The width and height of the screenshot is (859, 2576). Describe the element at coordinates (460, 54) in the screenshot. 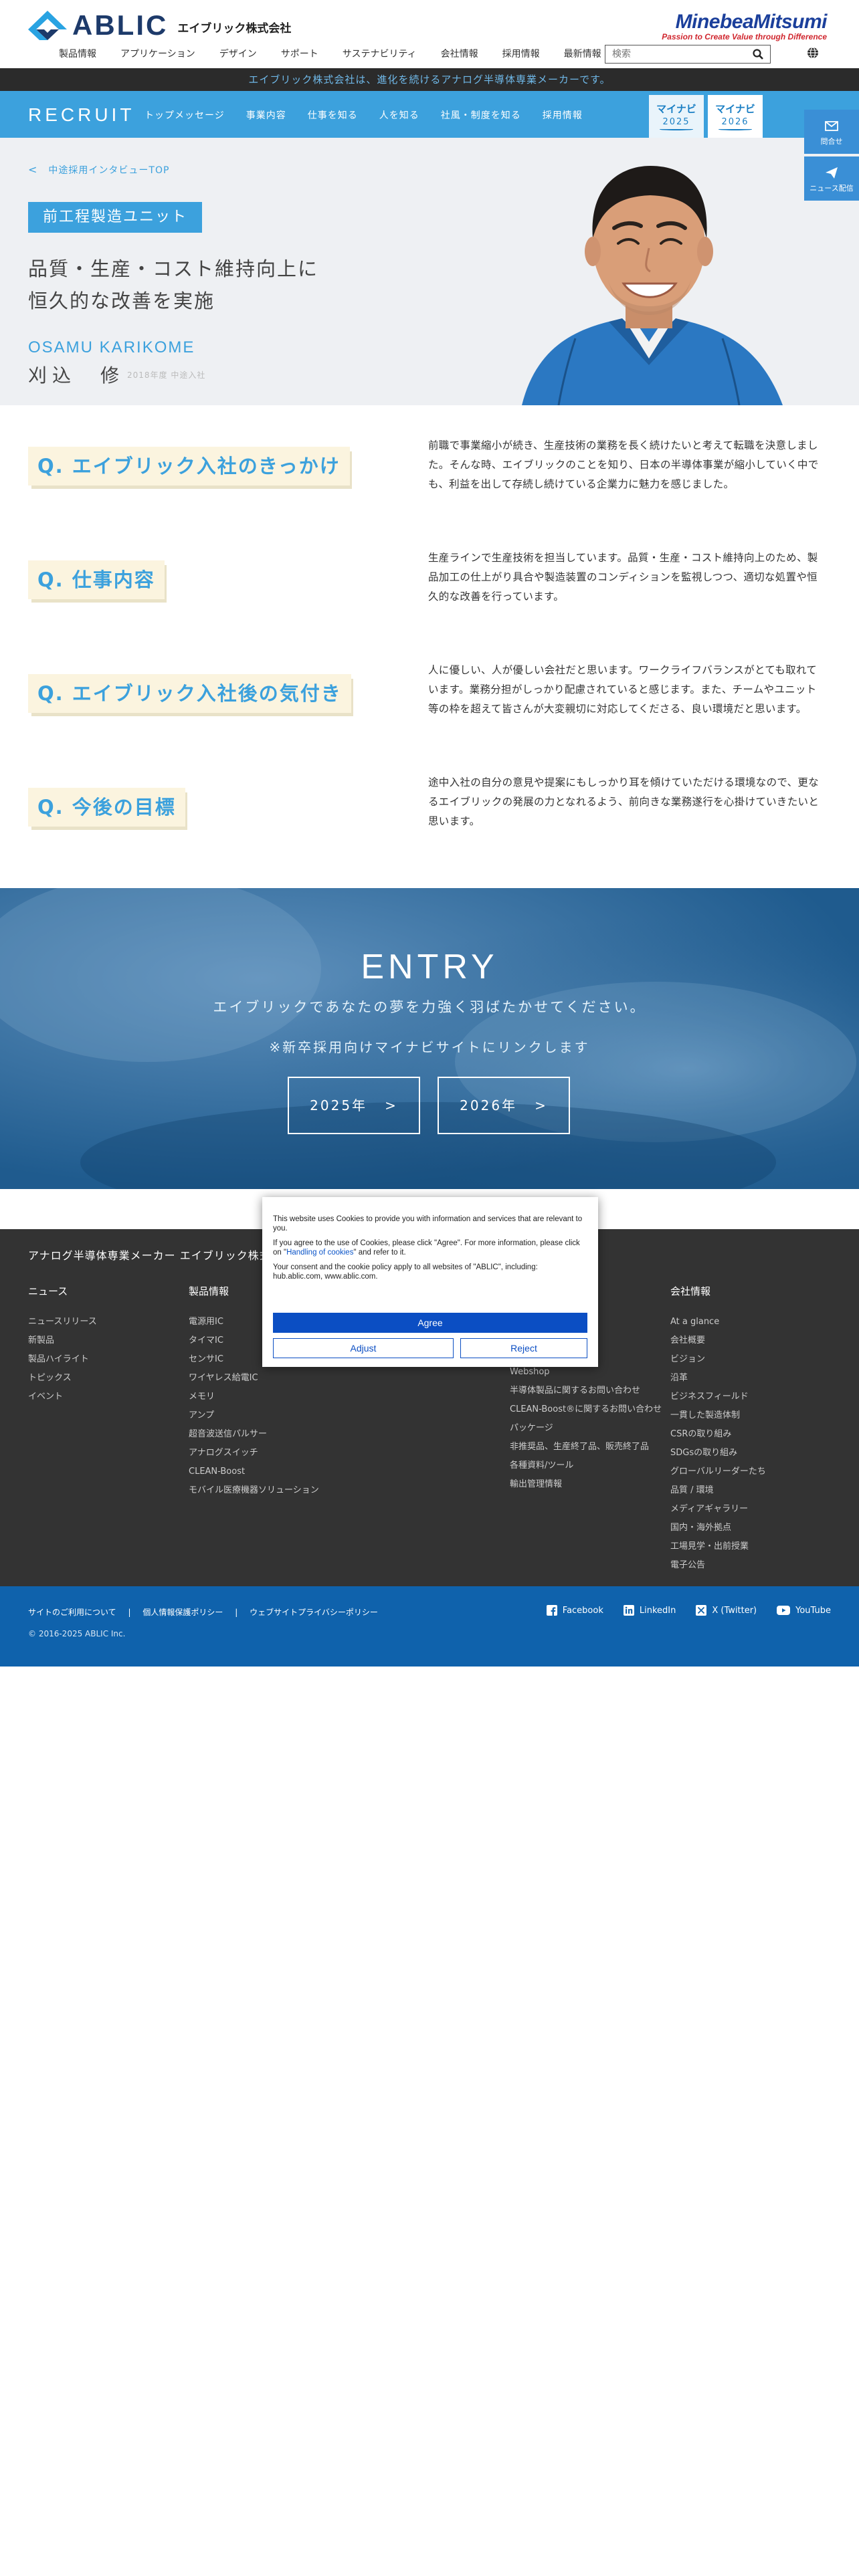

I see `nav-company: 会社情報` at that location.